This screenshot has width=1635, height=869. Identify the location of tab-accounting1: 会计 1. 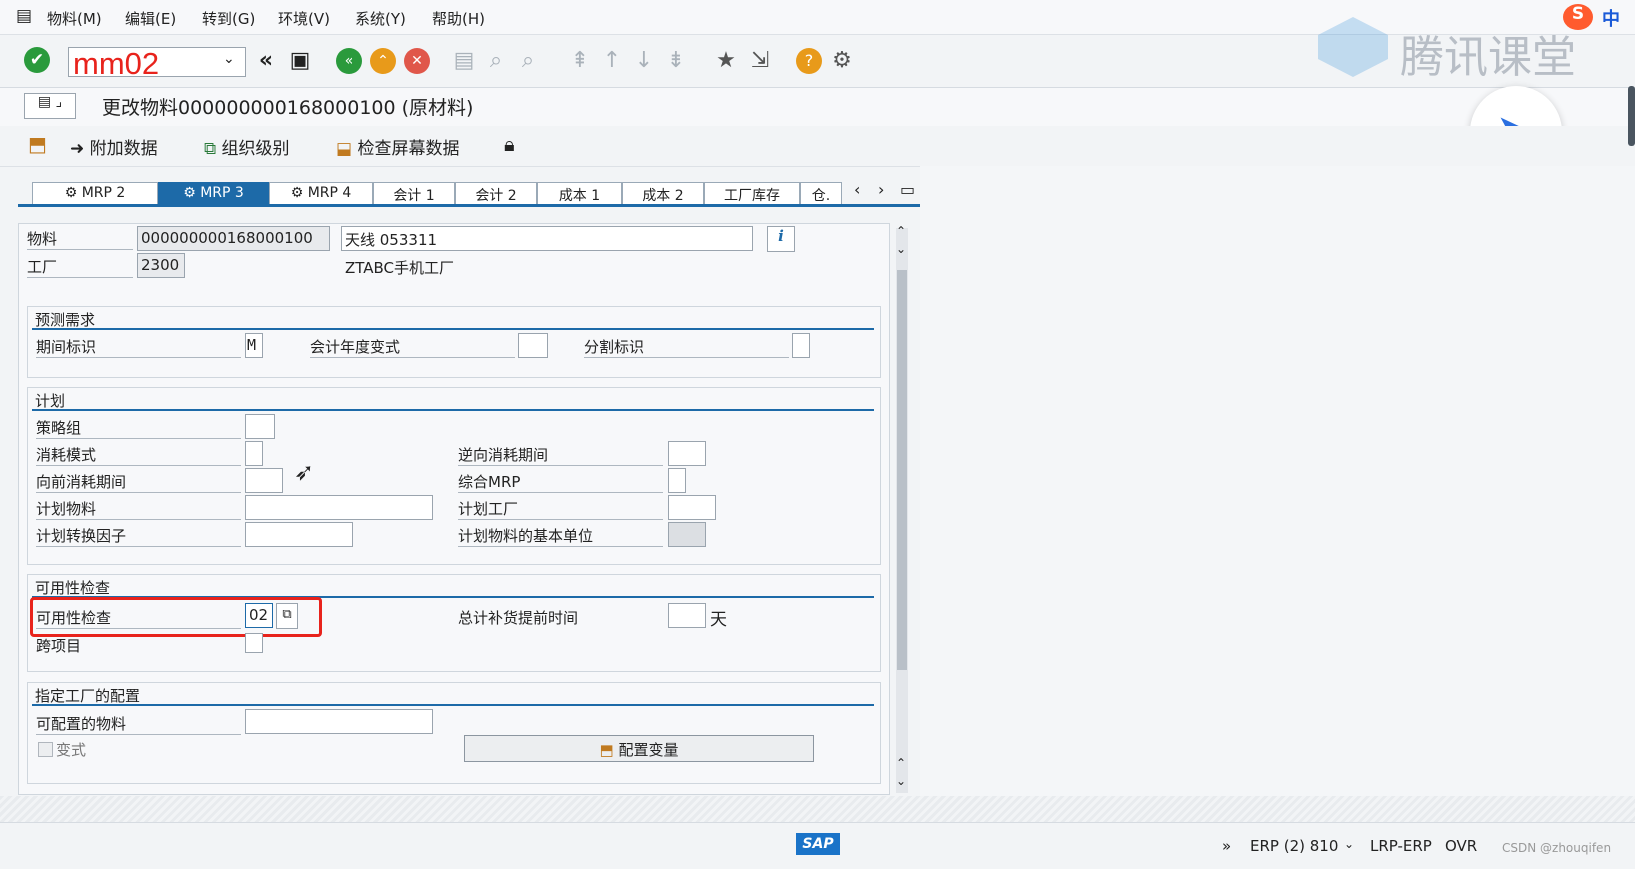
(414, 193).